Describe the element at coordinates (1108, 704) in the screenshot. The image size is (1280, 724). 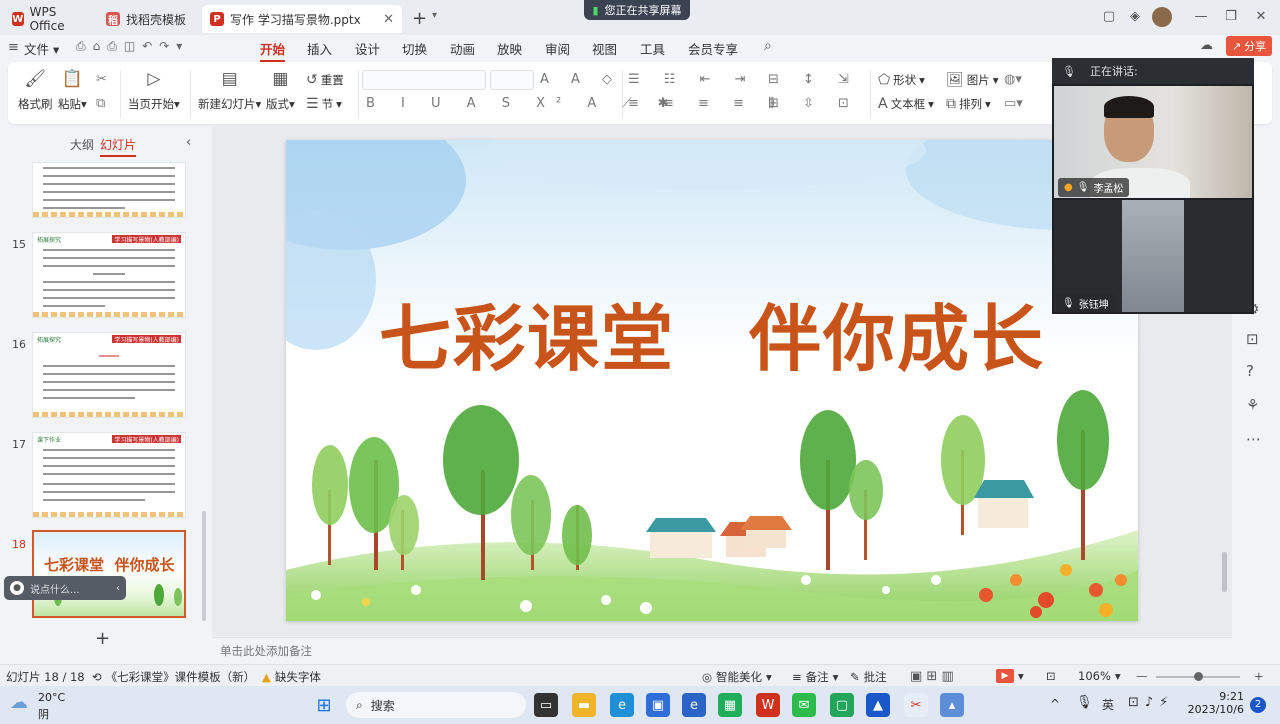
I see `input-method: 英` at that location.